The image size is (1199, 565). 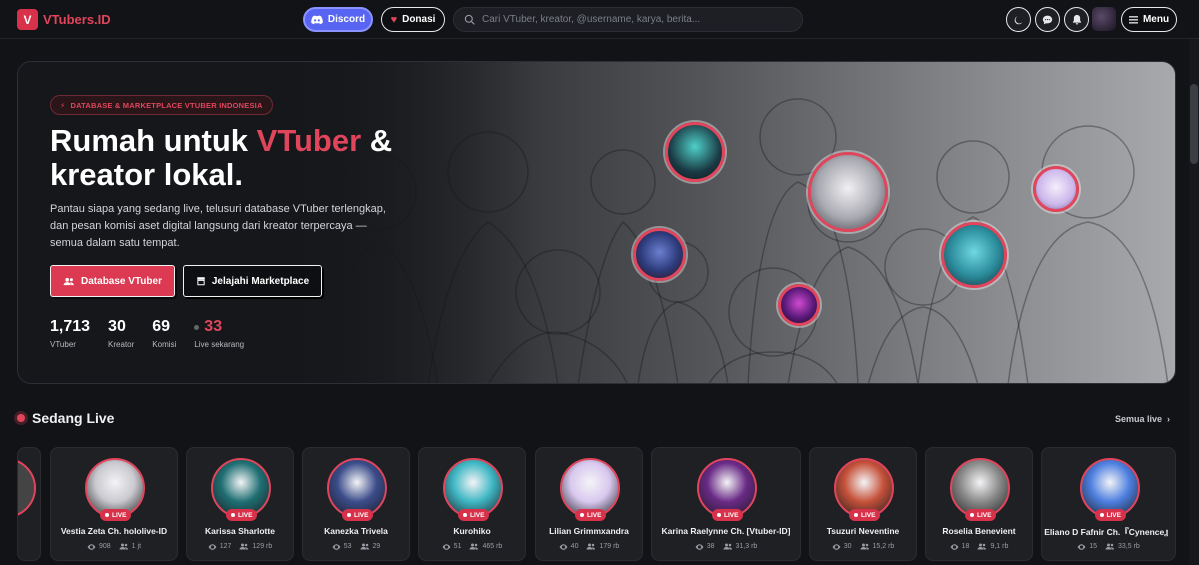 I want to click on follower-count-value: 465 rb, so click(x=492, y=546).